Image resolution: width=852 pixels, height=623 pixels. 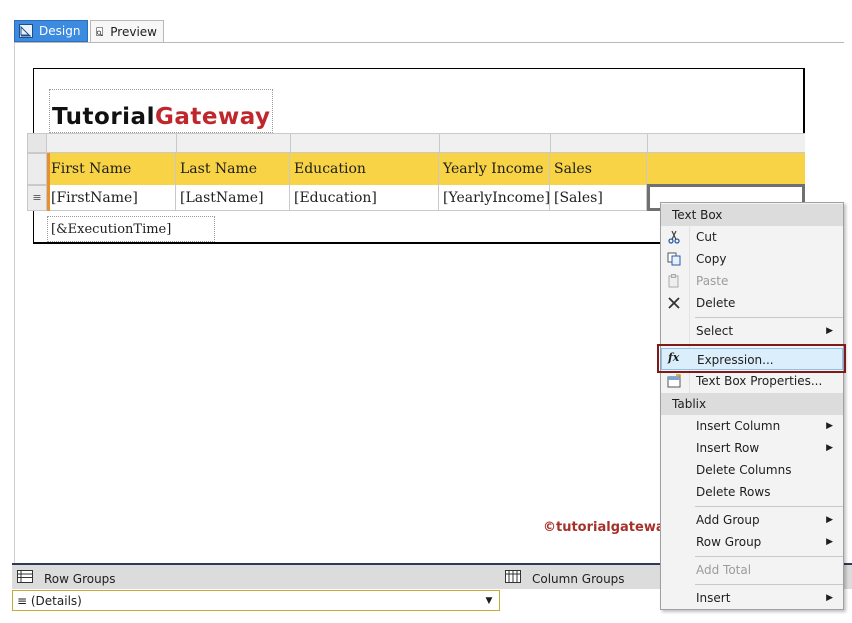 I want to click on menu-item-row-group-label: Row Group, so click(x=729, y=542).